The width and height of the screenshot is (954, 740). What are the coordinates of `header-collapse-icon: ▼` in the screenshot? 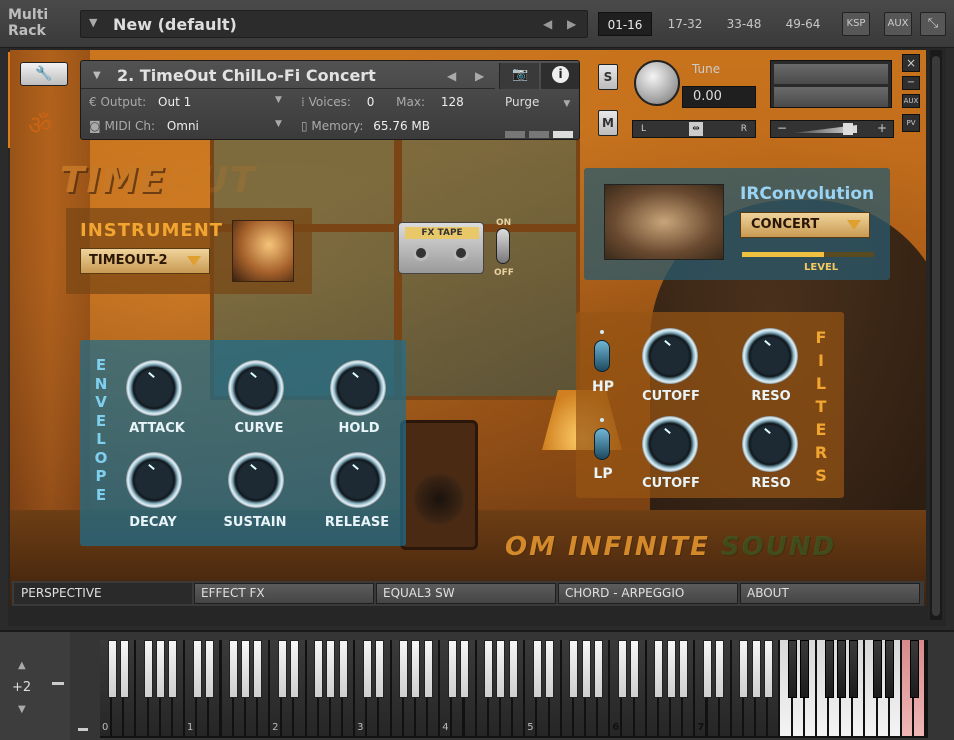 It's located at (97, 75).